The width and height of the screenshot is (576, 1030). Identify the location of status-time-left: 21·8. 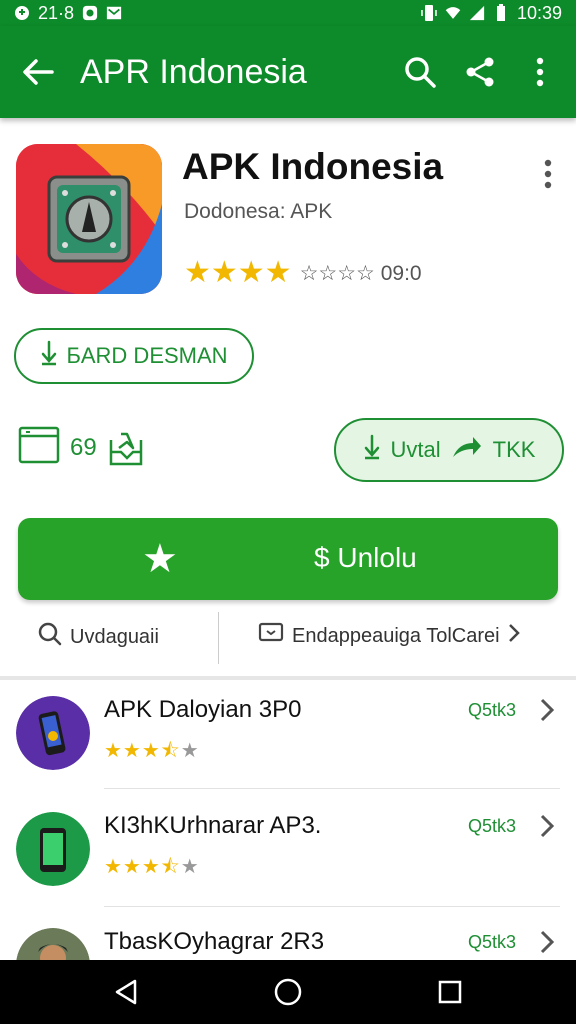
(56, 12).